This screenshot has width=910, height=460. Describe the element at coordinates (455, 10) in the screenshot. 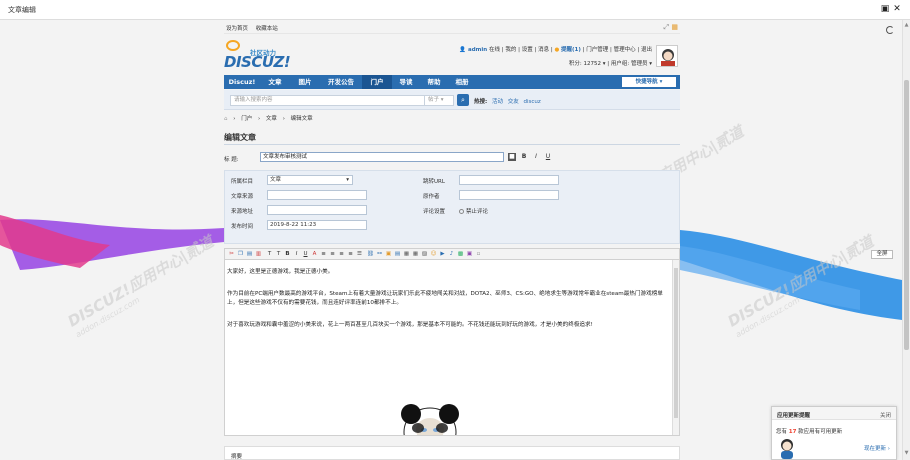

I see `window-titlebar: 文章编辑 ▣ ✕` at that location.